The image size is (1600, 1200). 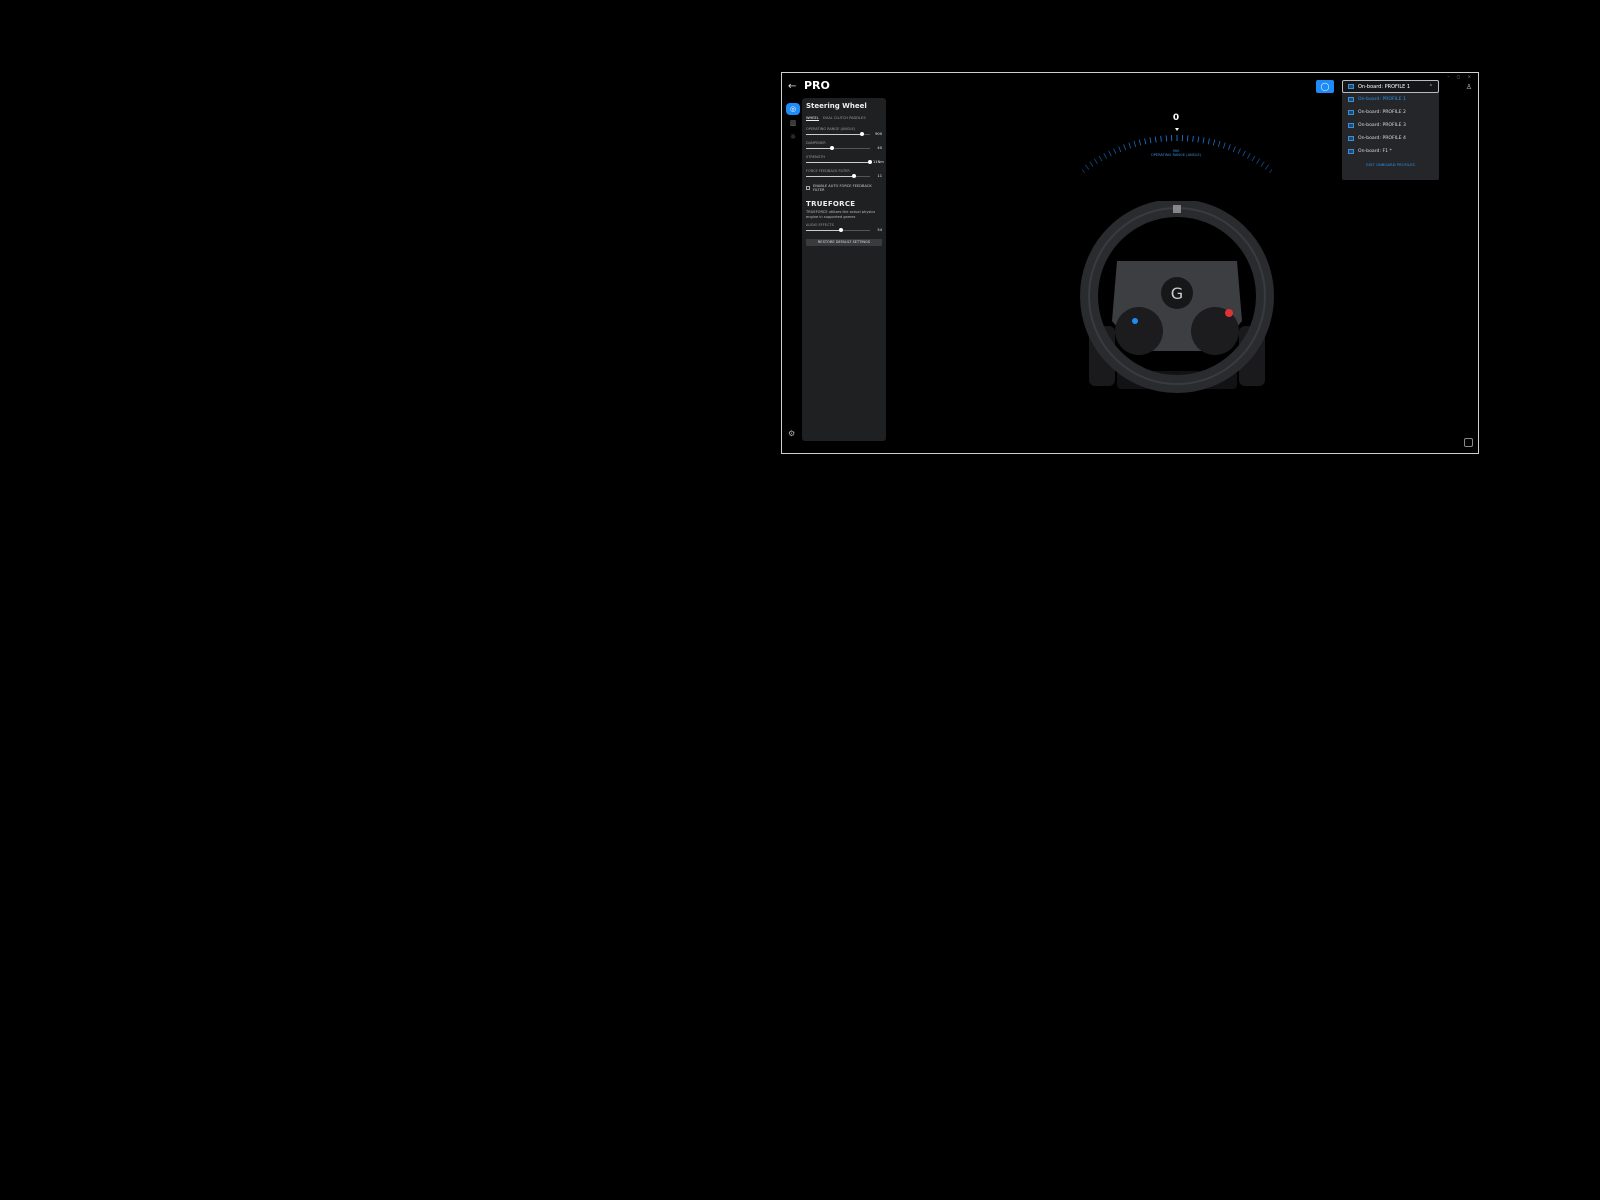 What do you see at coordinates (1177, 293) in the screenshot?
I see `svg-text: G` at bounding box center [1177, 293].